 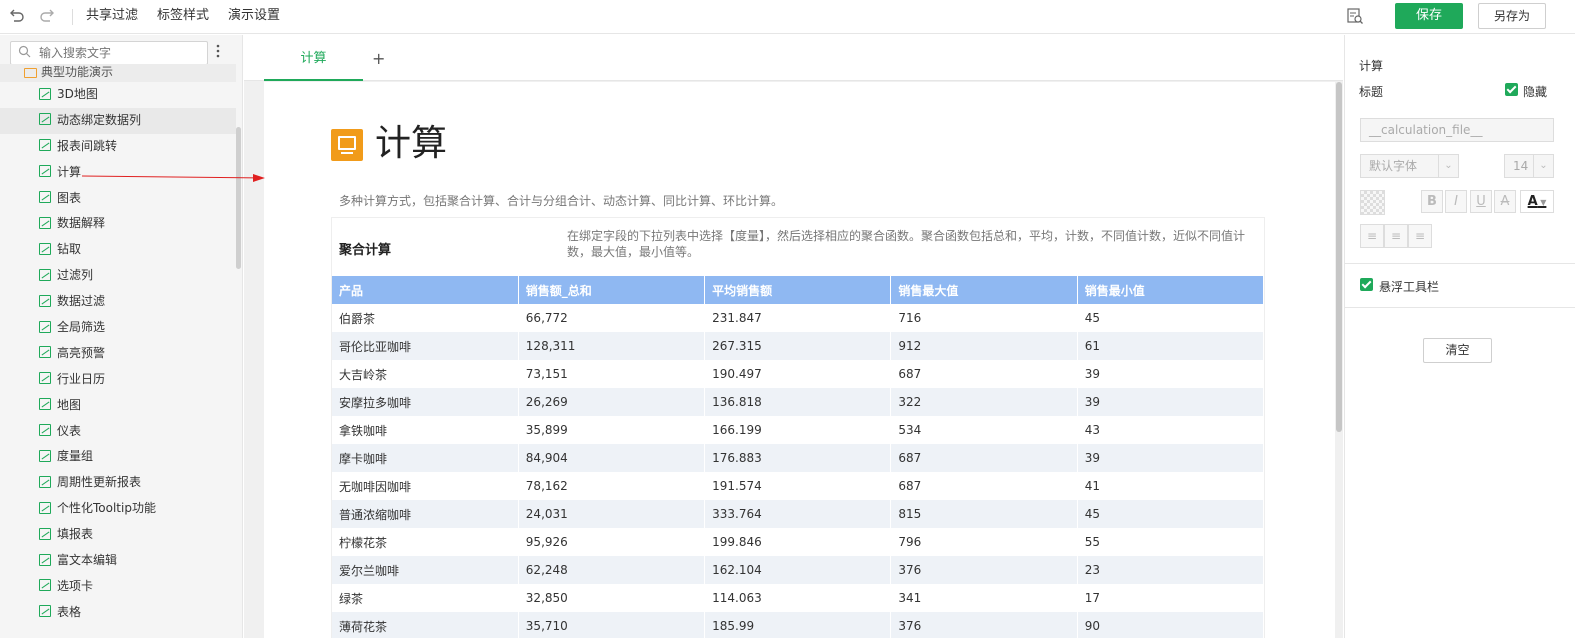 What do you see at coordinates (69, 197) in the screenshot?
I see `sidebar-item-label: 图表` at bounding box center [69, 197].